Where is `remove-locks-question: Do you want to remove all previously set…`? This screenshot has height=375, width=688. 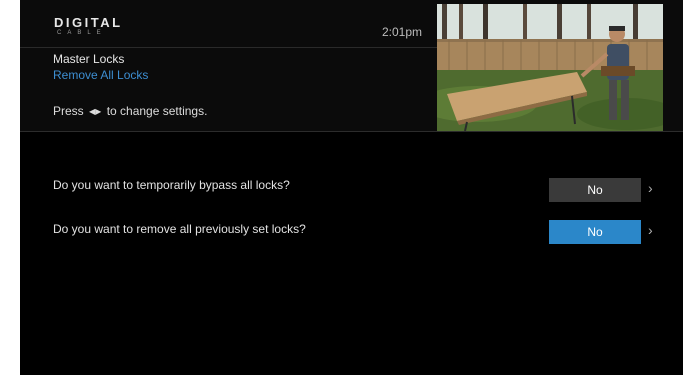 remove-locks-question: Do you want to remove all previously set… is located at coordinates (179, 229).